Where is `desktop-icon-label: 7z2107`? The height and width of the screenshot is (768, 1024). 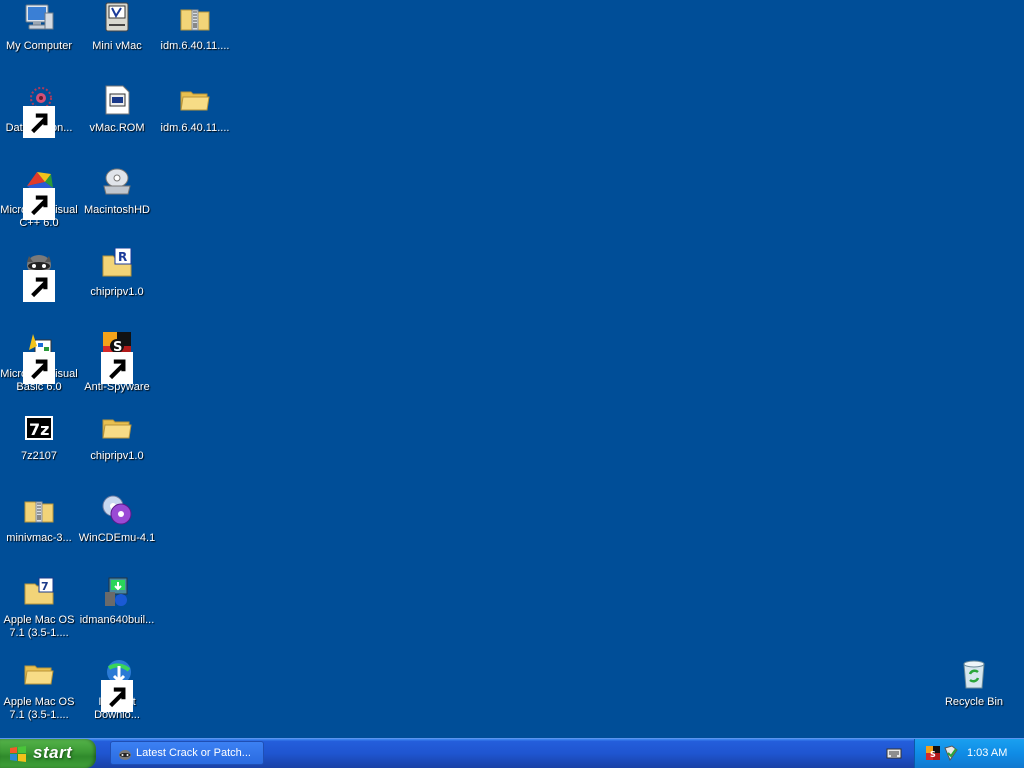 desktop-icon-label: 7z2107 is located at coordinates (39, 456).